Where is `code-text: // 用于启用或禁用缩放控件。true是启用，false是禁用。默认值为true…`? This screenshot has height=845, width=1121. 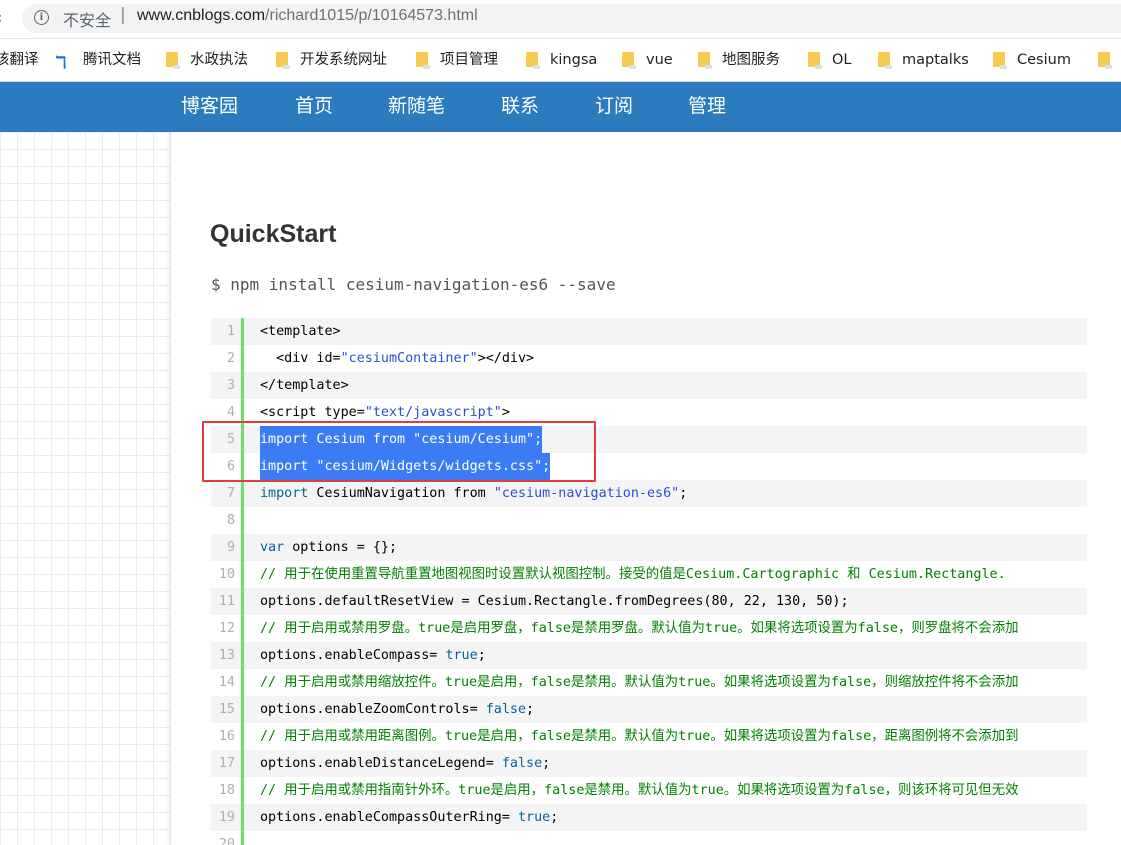 code-text: // 用于启用或禁用缩放控件。true是启用，false是禁用。默认值为true… is located at coordinates (639, 682).